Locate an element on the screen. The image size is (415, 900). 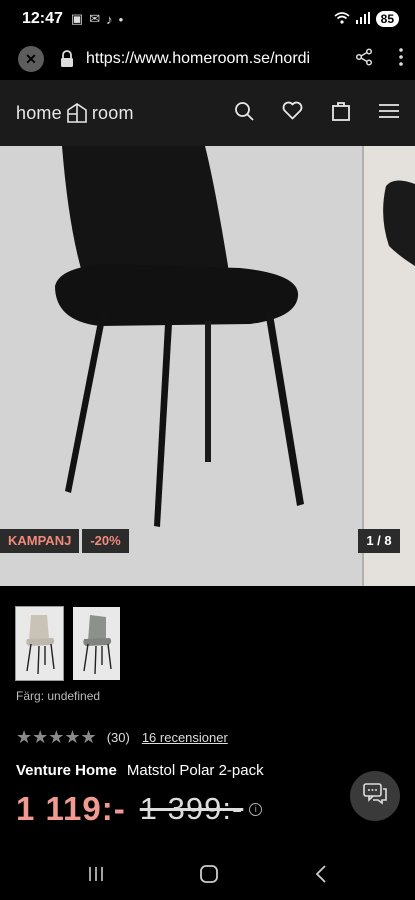
battery-indicator: 85 is located at coordinates (387, 19).